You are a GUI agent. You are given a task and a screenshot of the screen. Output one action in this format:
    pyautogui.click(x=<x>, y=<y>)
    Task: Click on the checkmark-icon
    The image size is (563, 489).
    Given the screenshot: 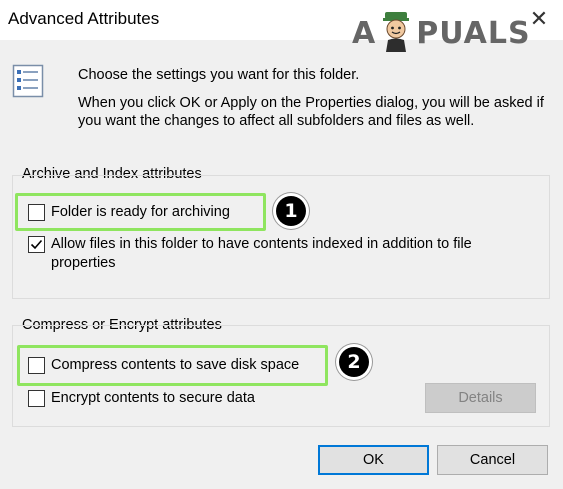 What is the action you would take?
    pyautogui.click(x=36, y=244)
    